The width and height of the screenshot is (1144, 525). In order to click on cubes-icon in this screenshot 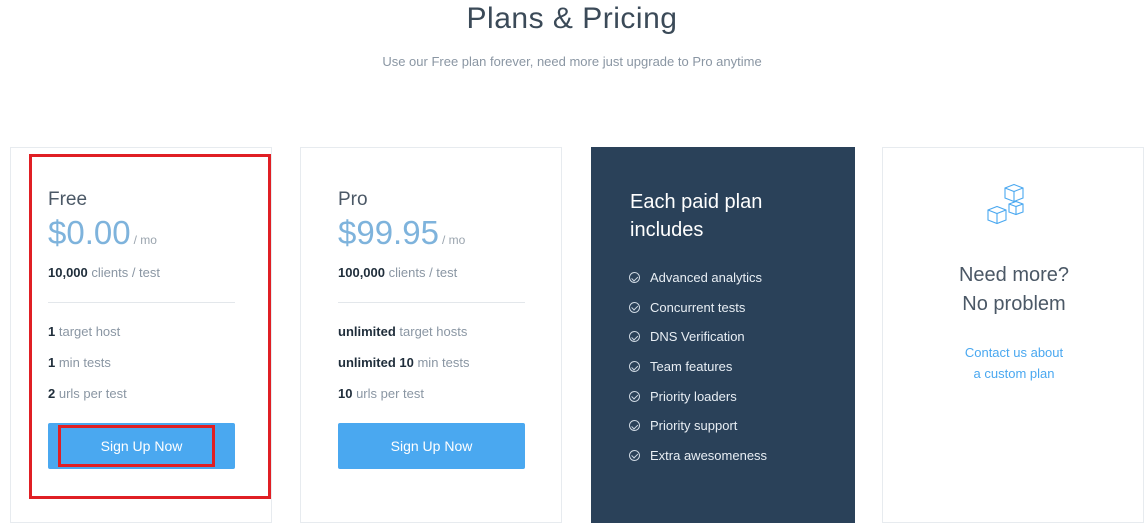, I will do `click(1005, 204)`.